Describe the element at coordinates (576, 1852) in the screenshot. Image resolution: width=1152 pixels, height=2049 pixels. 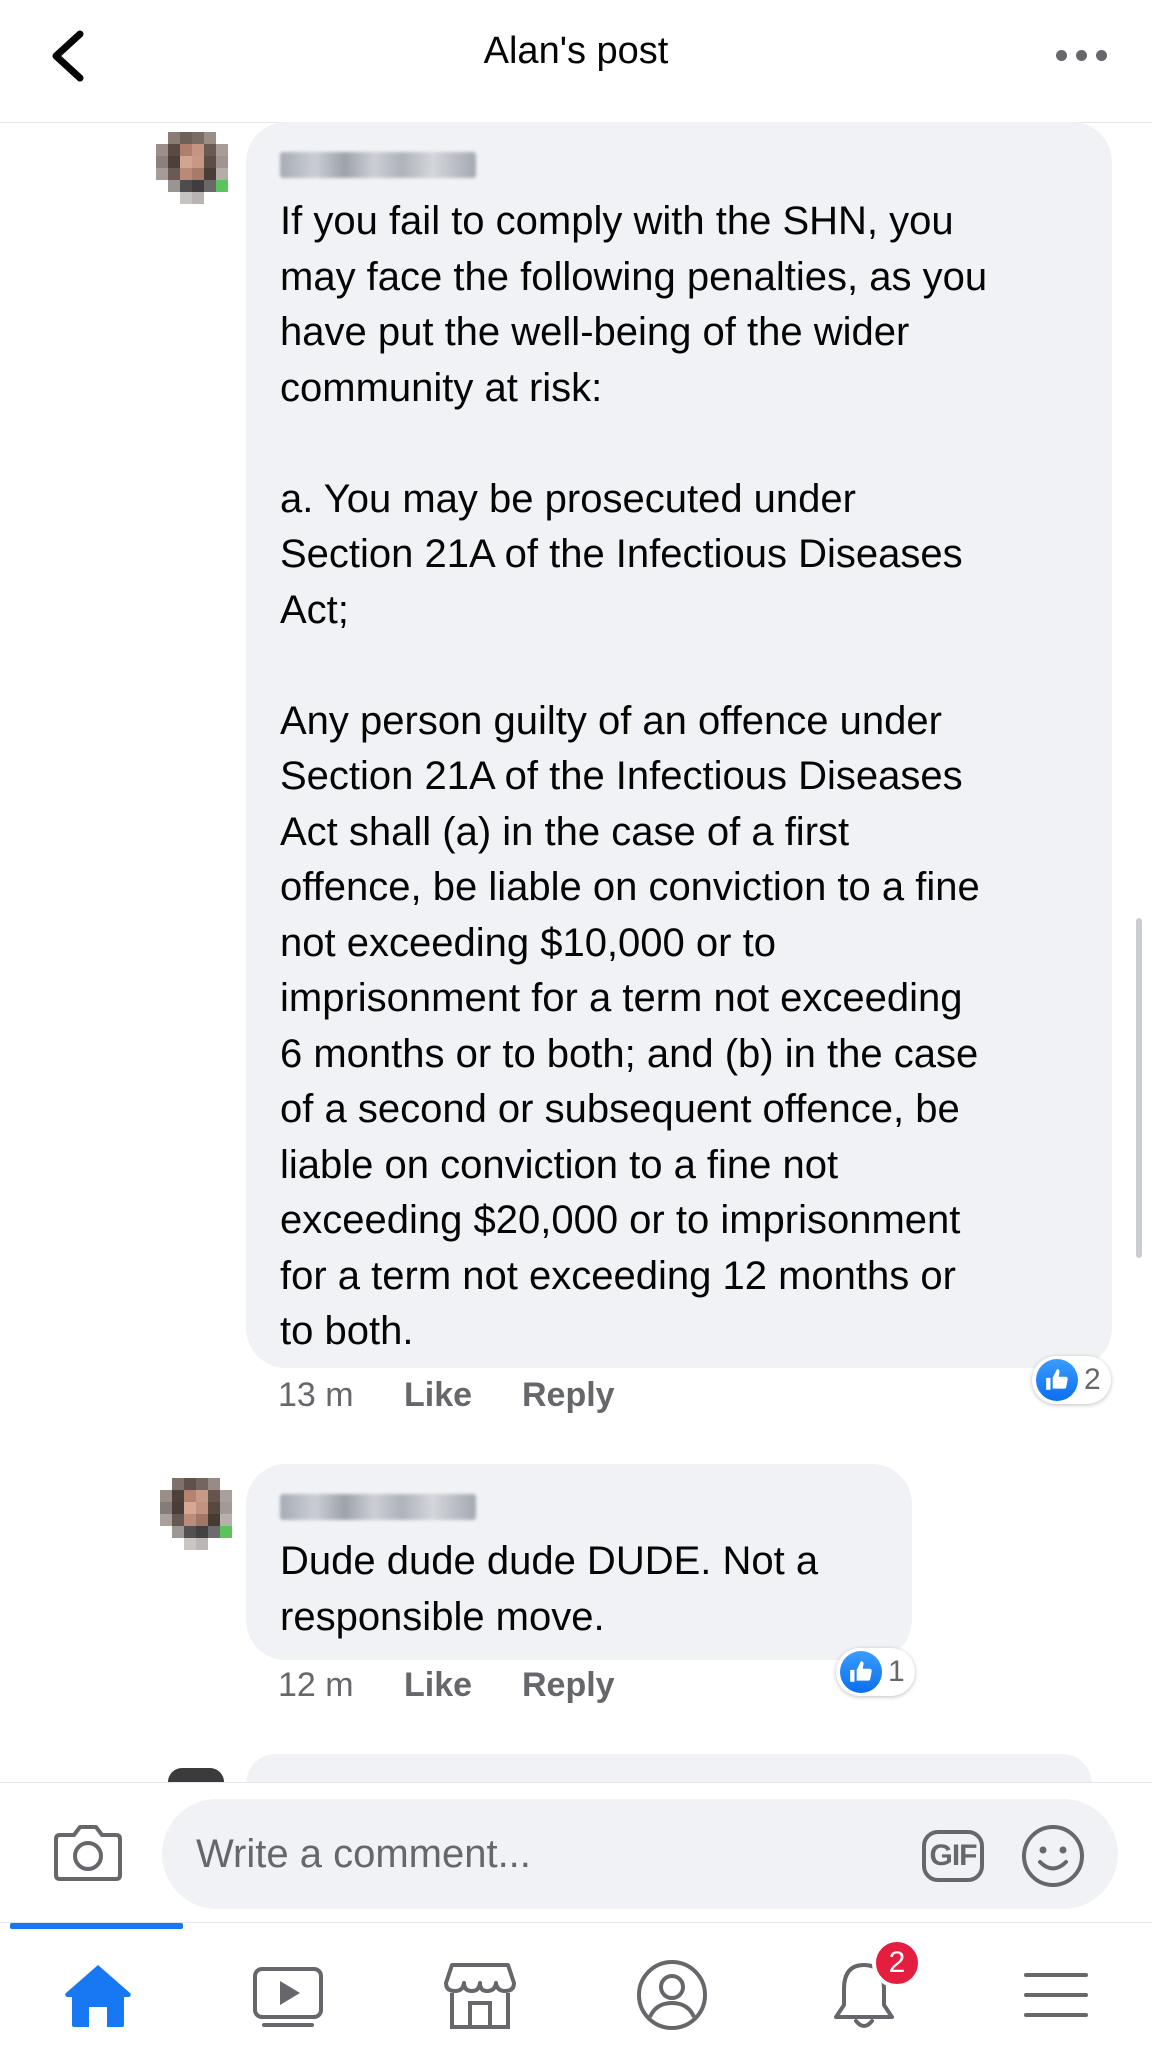
I see `comment-composer: GIF` at that location.